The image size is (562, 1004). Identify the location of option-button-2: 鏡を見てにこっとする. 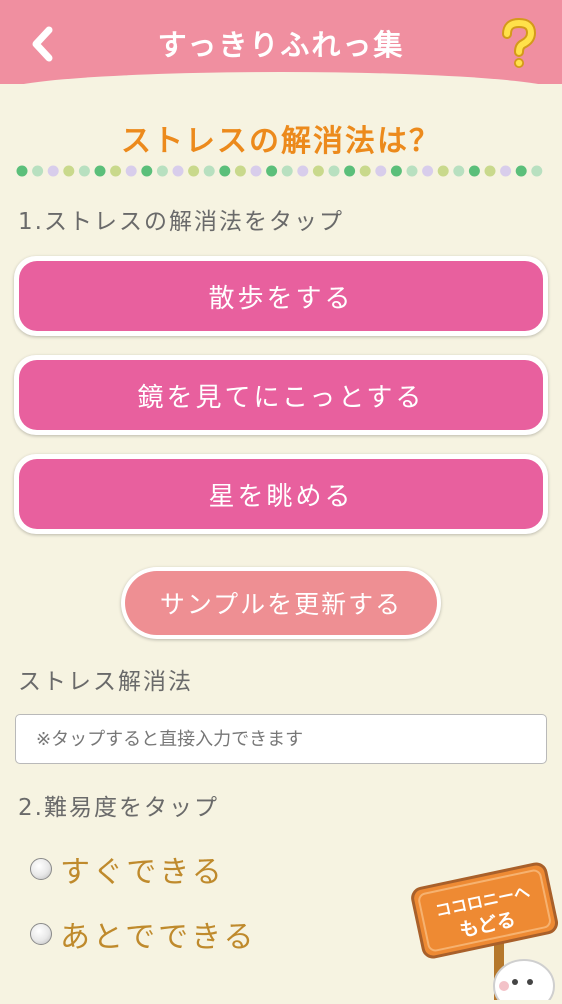
(281, 395).